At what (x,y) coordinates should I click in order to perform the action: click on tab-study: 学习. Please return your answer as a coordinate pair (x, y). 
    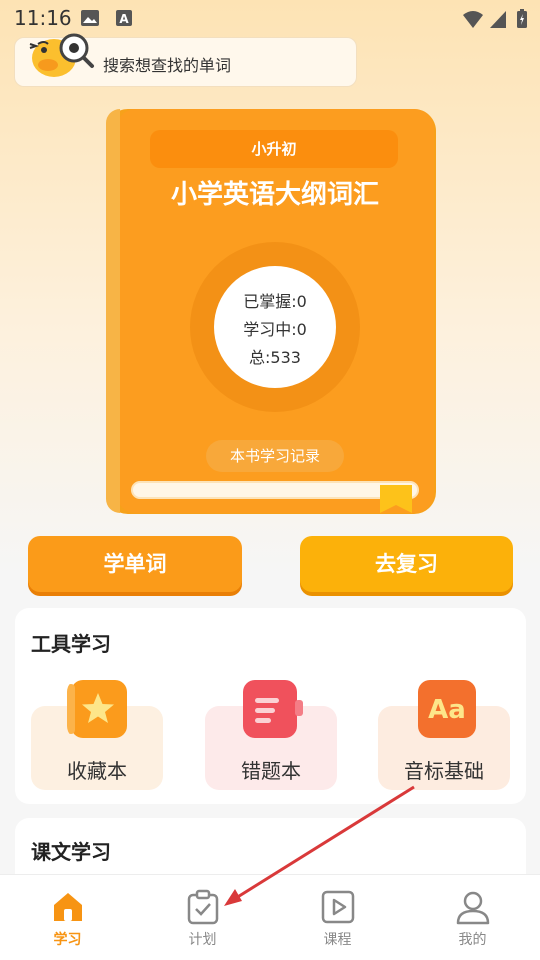
    Looking at the image, I should click on (67, 917).